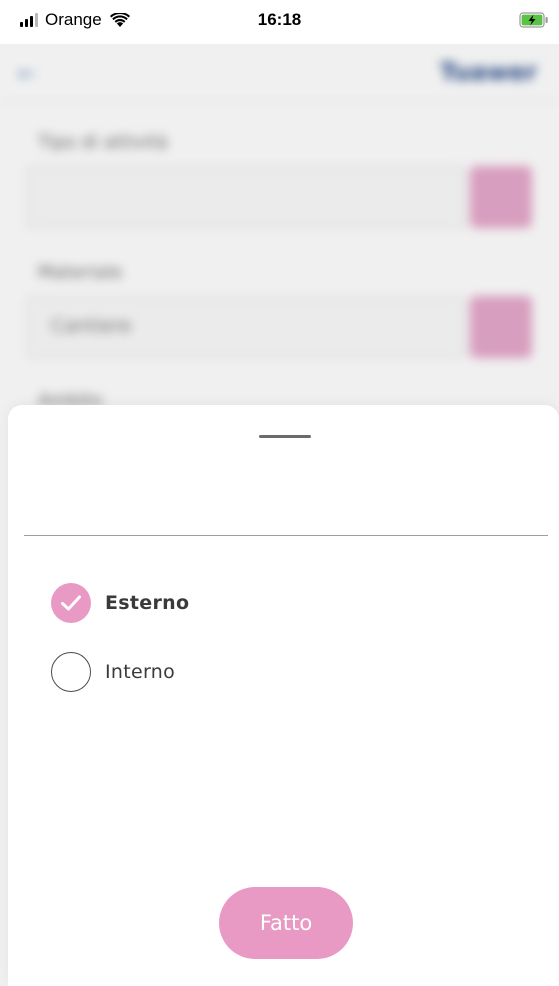 The image size is (559, 986). I want to click on done-button: Fatto, so click(286, 923).